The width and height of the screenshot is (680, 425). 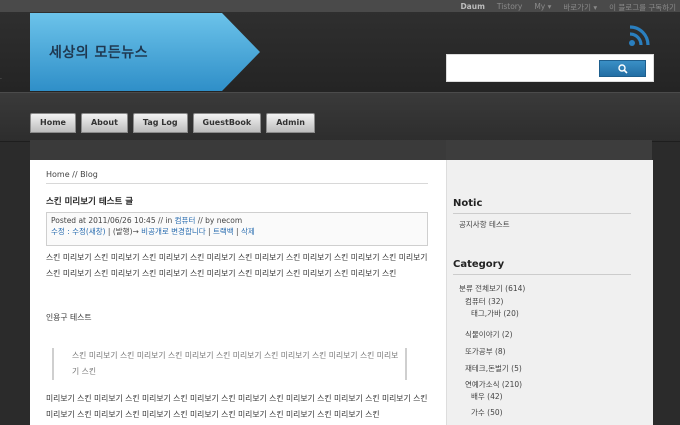 I want to click on meta-sep-3: |, so click(x=237, y=231).